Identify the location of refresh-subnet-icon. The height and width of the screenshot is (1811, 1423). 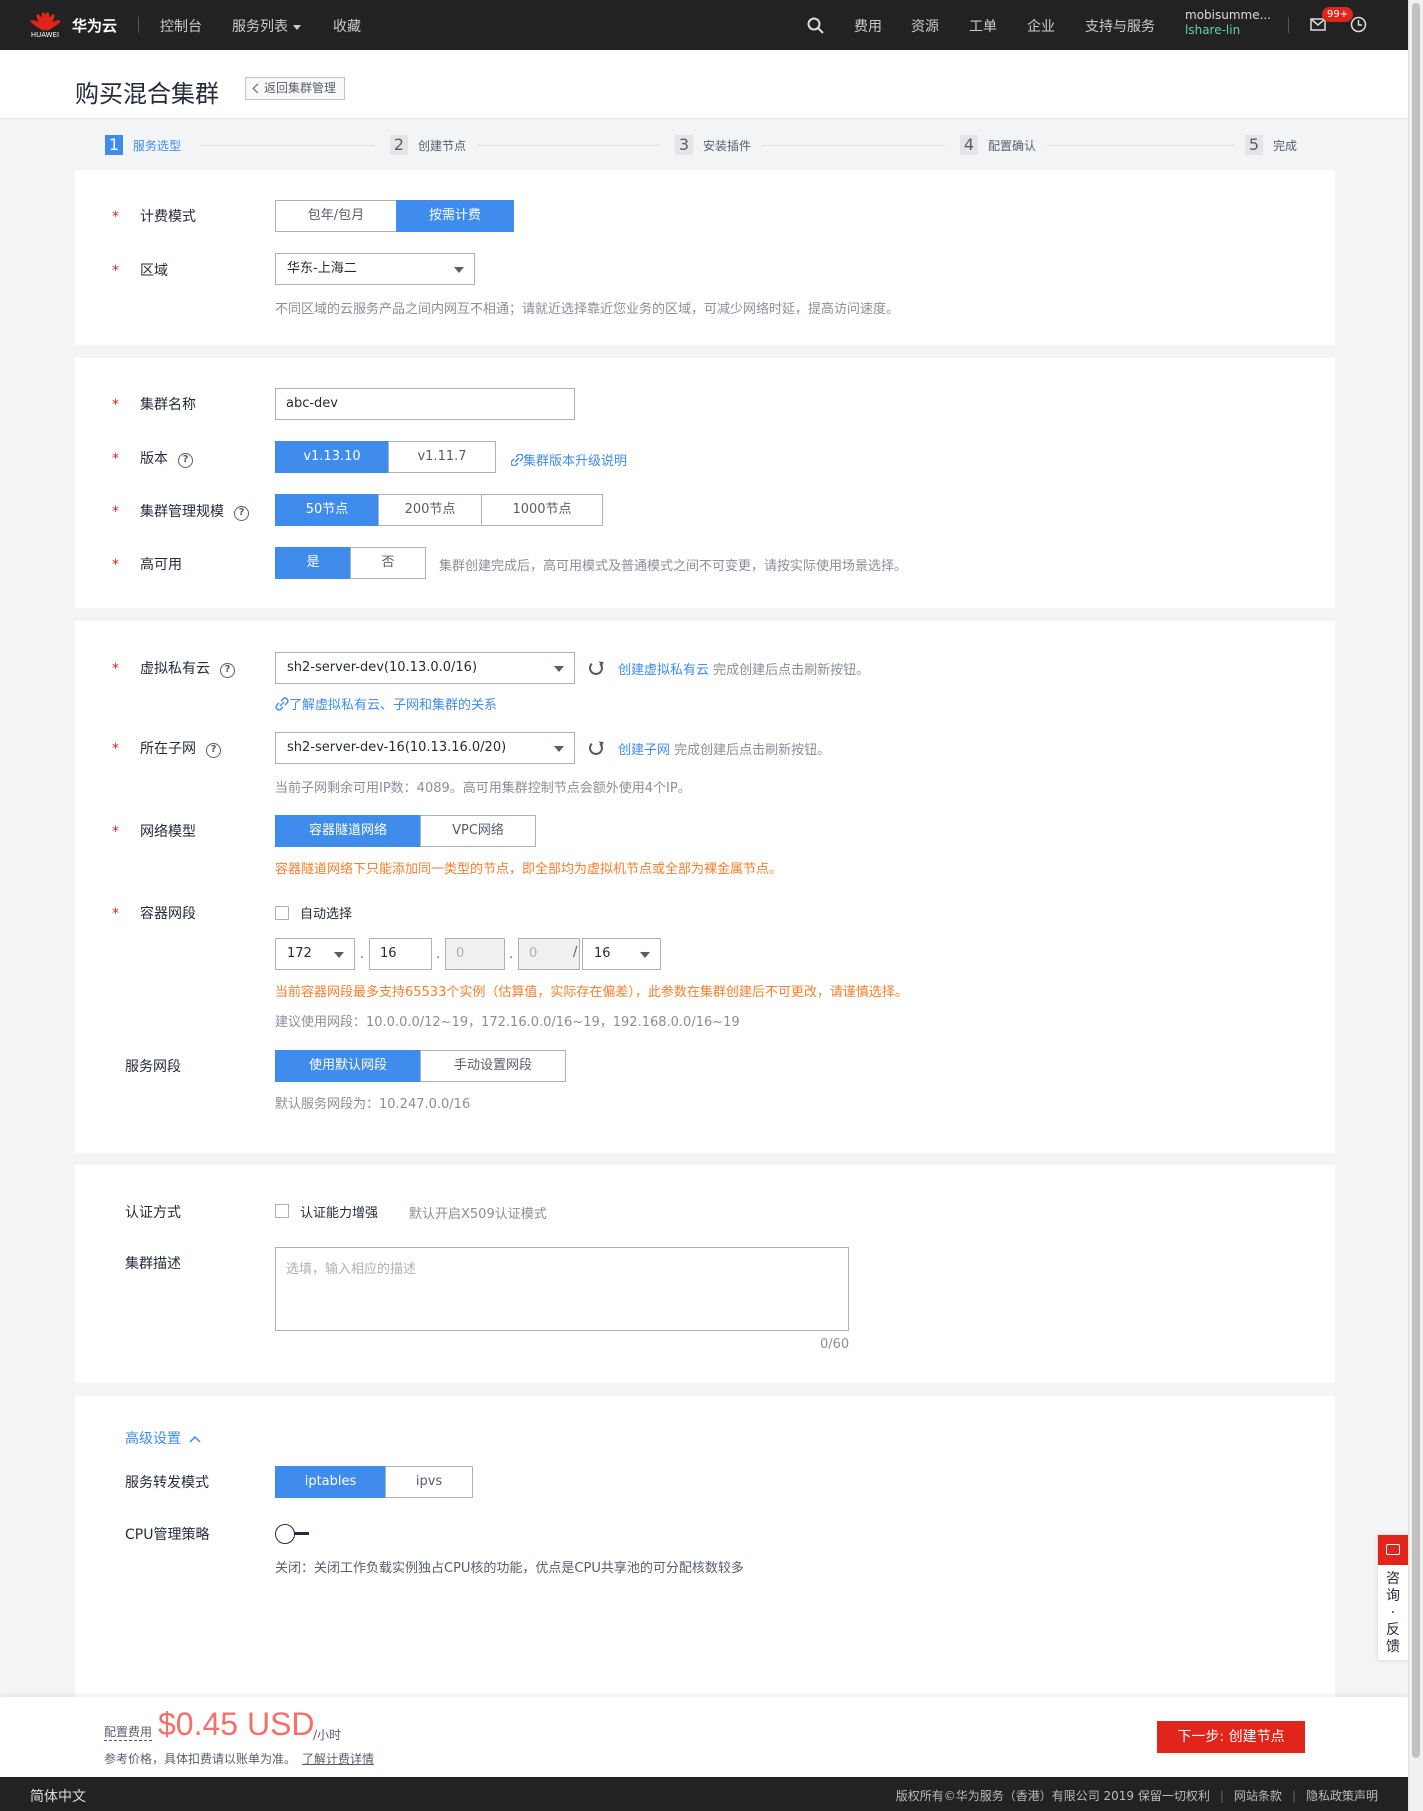
(596, 748).